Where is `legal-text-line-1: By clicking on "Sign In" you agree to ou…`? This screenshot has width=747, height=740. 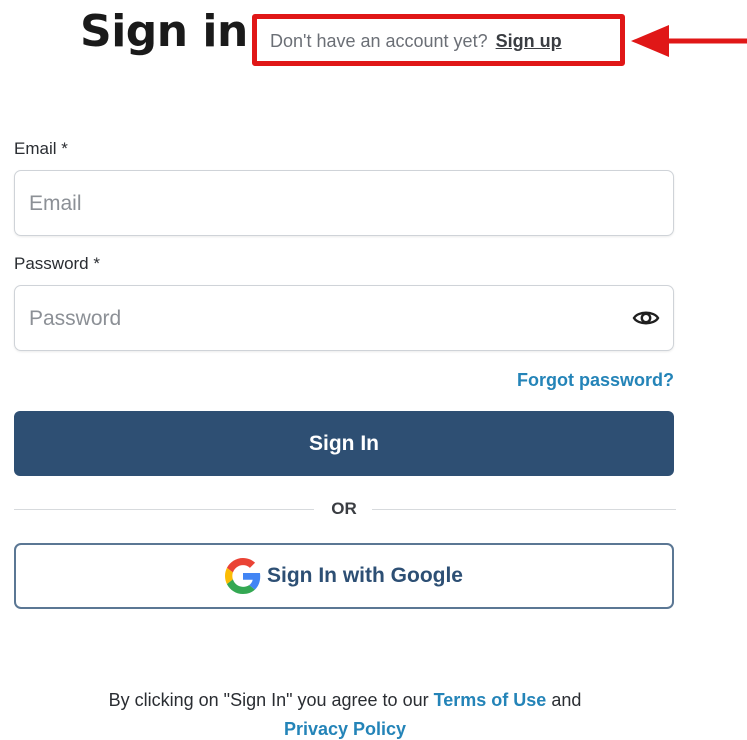 legal-text-line-1: By clicking on "Sign In" you agree to ou… is located at coordinates (345, 700).